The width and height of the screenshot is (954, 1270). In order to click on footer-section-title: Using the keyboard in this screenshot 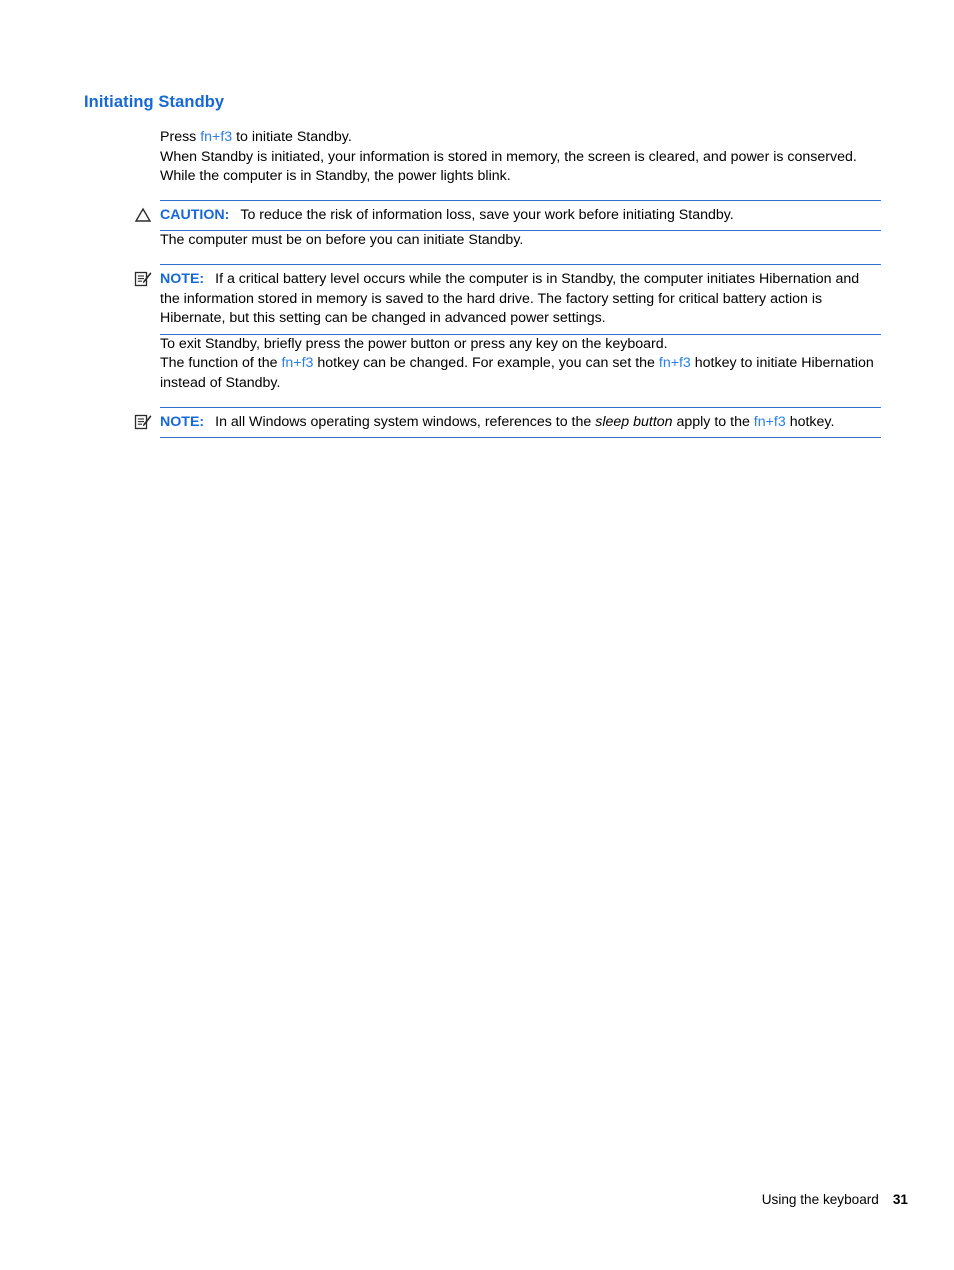, I will do `click(820, 1199)`.